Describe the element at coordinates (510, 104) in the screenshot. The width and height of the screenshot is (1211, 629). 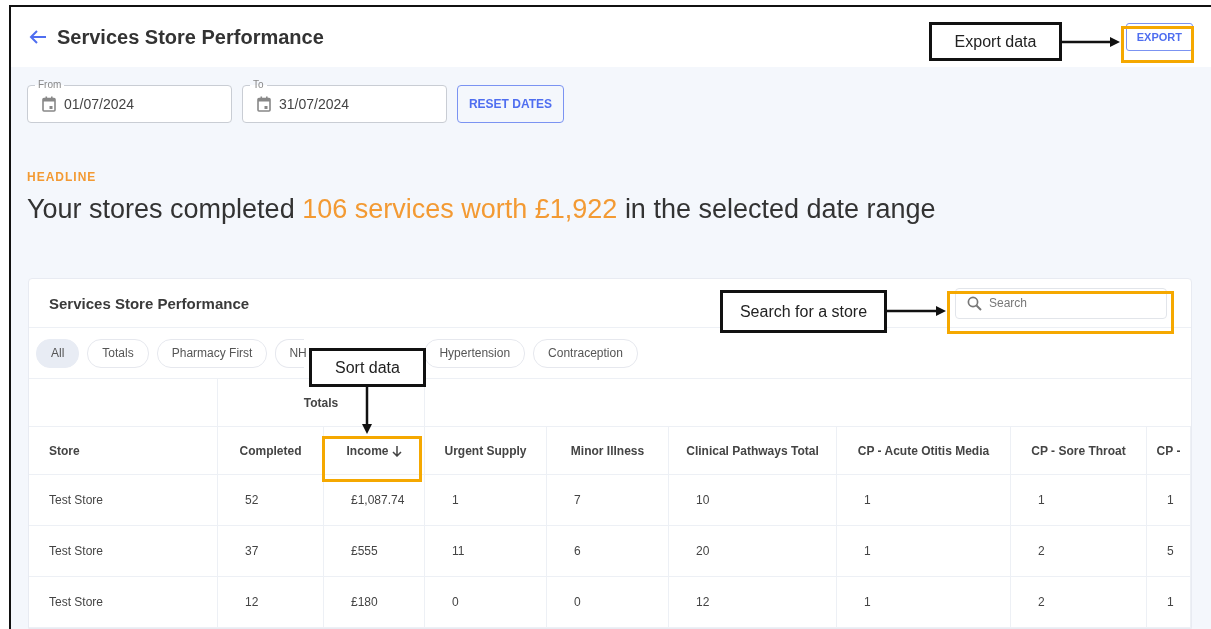
I see `reset-dates-button: RESET DATES` at that location.